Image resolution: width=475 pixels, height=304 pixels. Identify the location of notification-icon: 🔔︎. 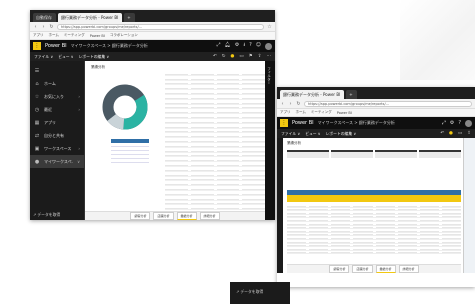
(228, 46).